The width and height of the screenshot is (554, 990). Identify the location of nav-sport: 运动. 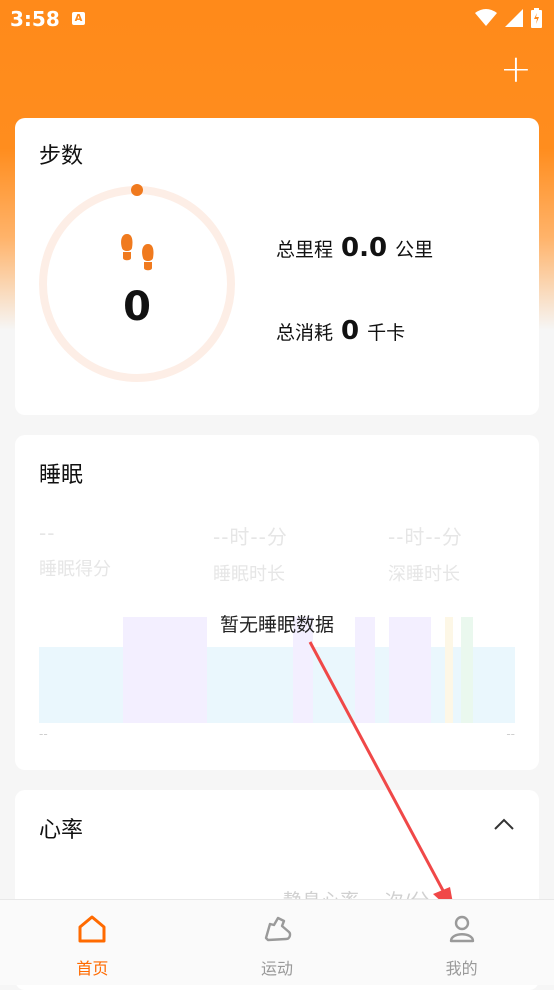
(277, 942).